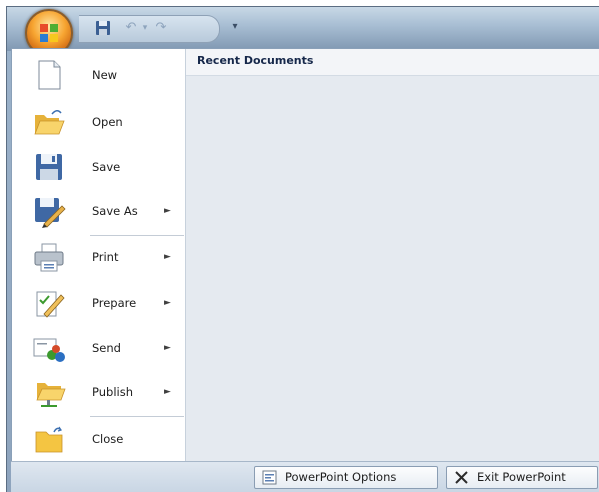  What do you see at coordinates (49, 439) in the screenshot?
I see `close-folder-icon` at bounding box center [49, 439].